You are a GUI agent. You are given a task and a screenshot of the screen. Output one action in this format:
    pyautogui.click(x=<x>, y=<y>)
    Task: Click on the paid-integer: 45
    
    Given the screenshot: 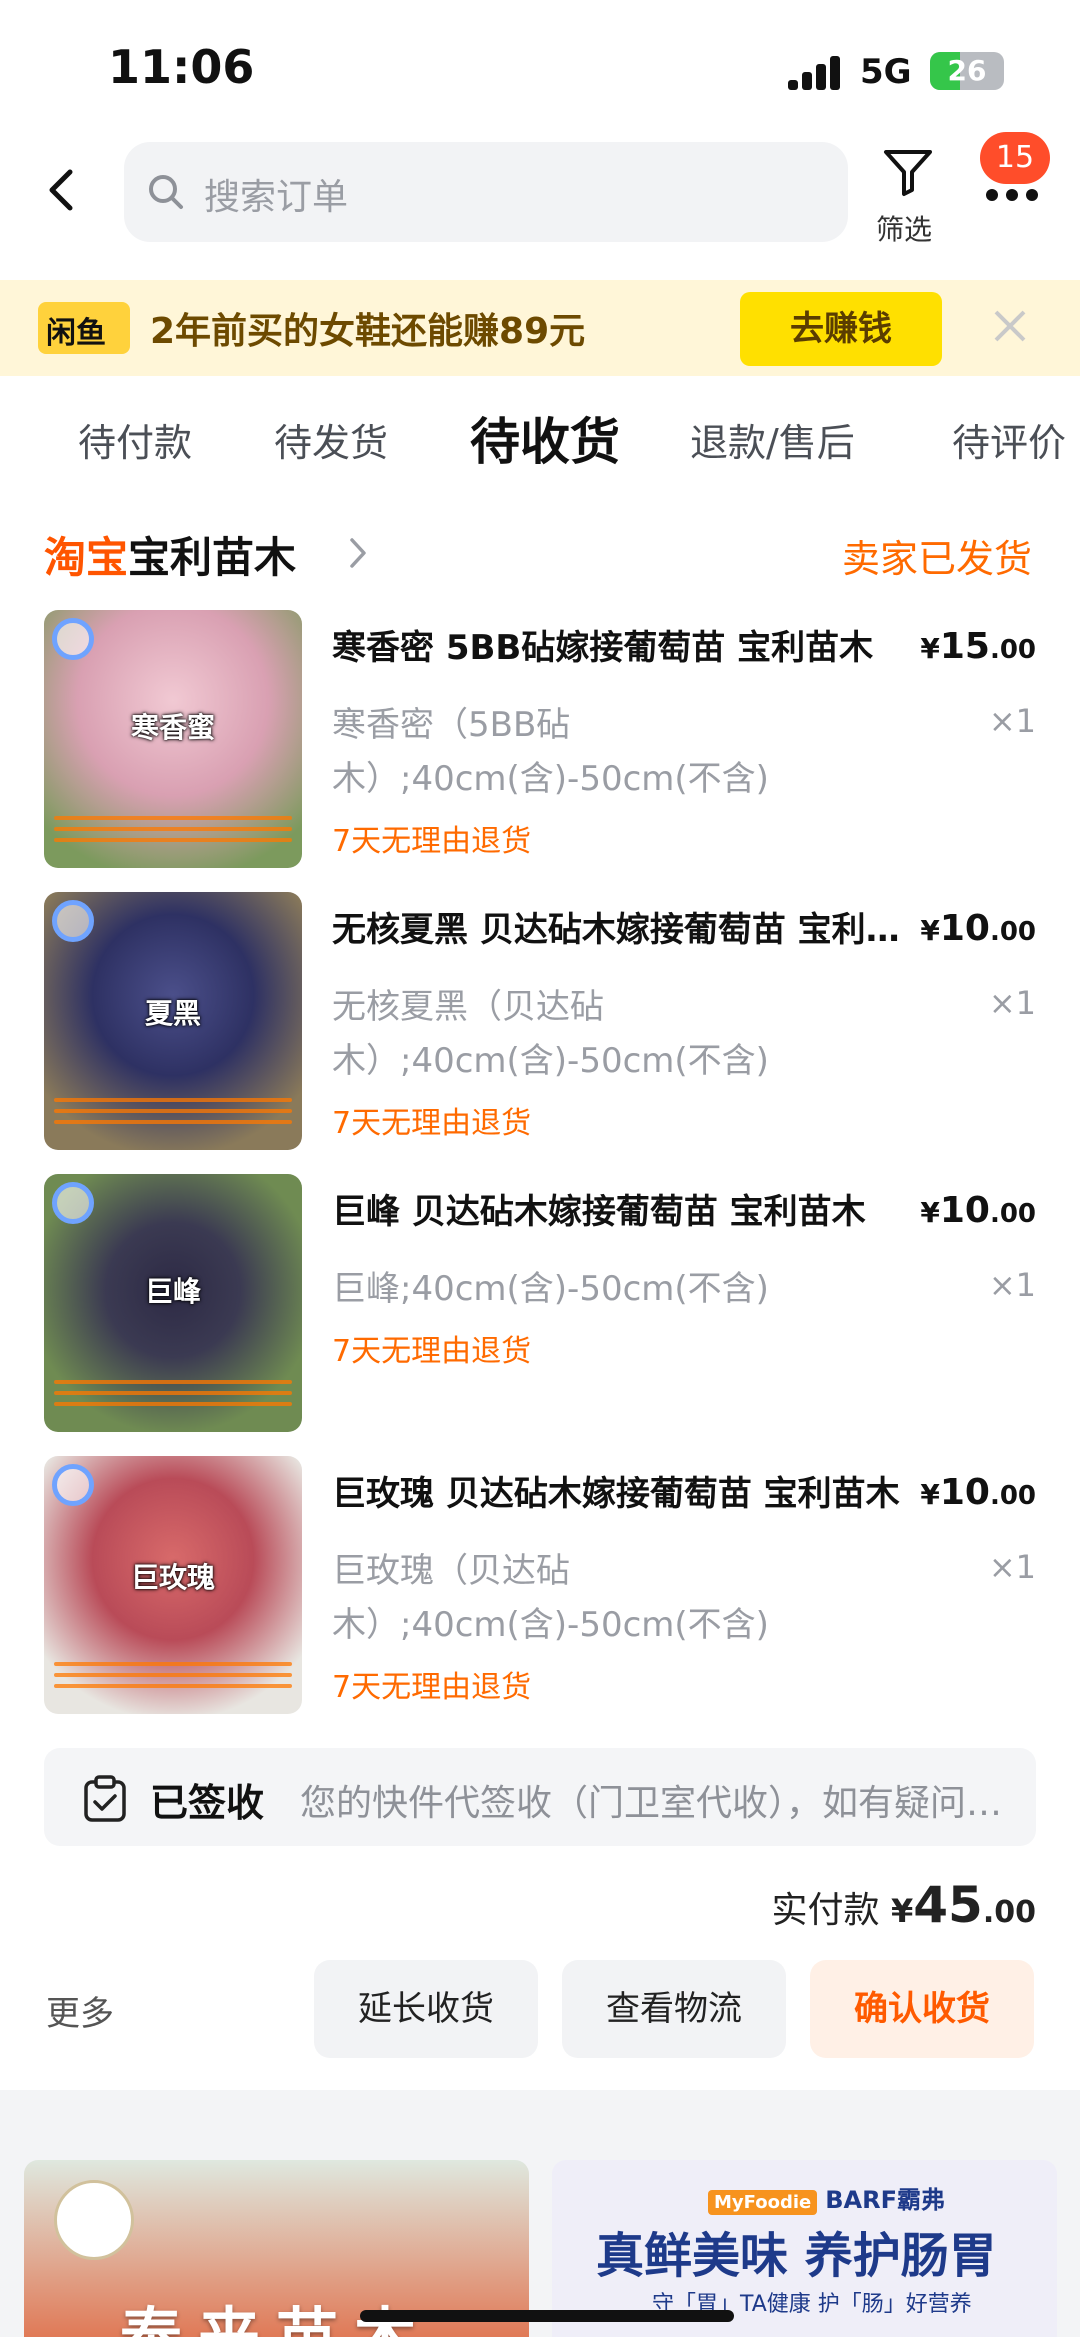 What is the action you would take?
    pyautogui.click(x=948, y=1905)
    